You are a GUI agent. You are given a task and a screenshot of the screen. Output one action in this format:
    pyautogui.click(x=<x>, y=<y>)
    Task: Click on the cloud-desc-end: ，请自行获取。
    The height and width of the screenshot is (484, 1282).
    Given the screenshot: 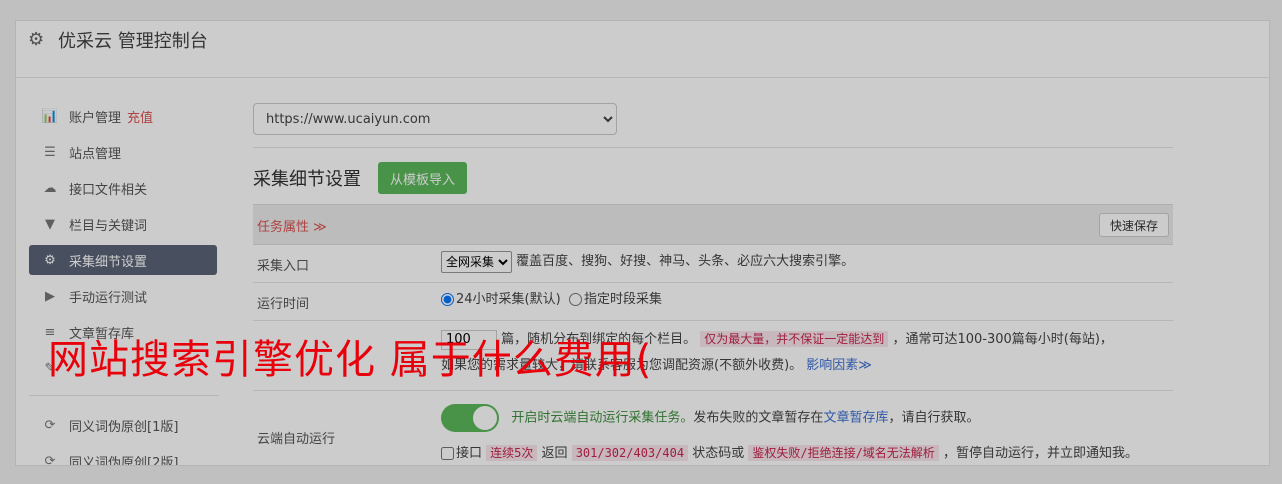 What is the action you would take?
    pyautogui.click(x=934, y=418)
    